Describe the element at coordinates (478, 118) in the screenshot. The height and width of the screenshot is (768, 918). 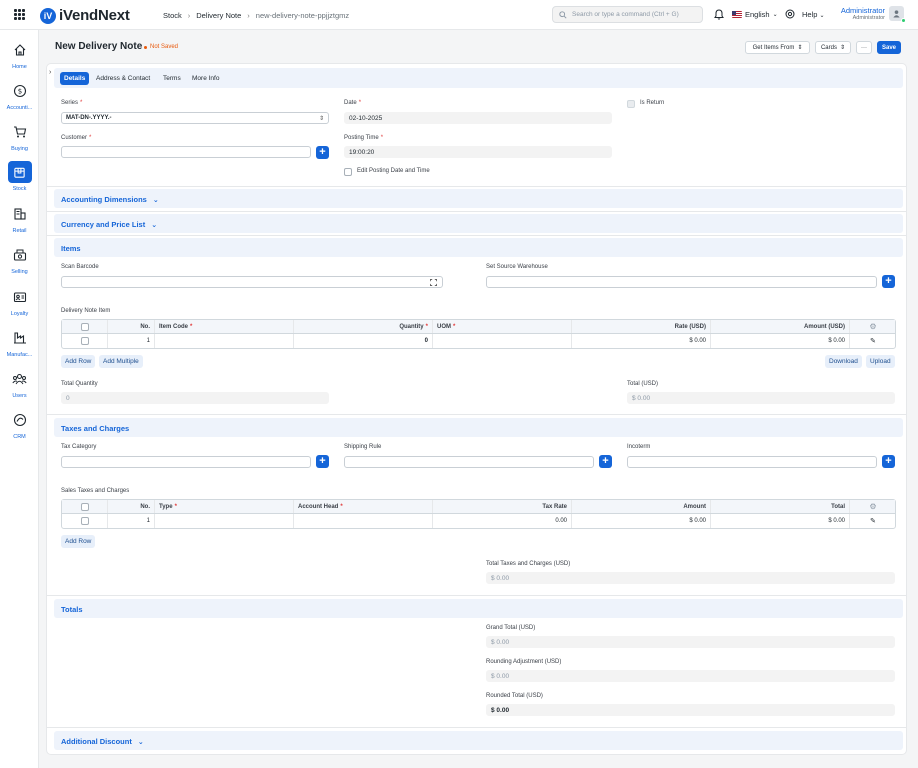
I see `date-field: 02-10-2025` at that location.